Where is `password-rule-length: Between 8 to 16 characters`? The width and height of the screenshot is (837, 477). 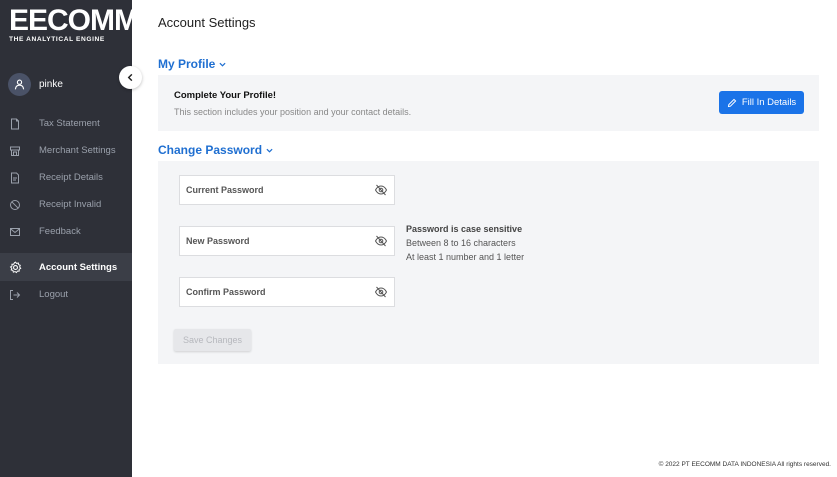 password-rule-length: Between 8 to 16 characters is located at coordinates (461, 243).